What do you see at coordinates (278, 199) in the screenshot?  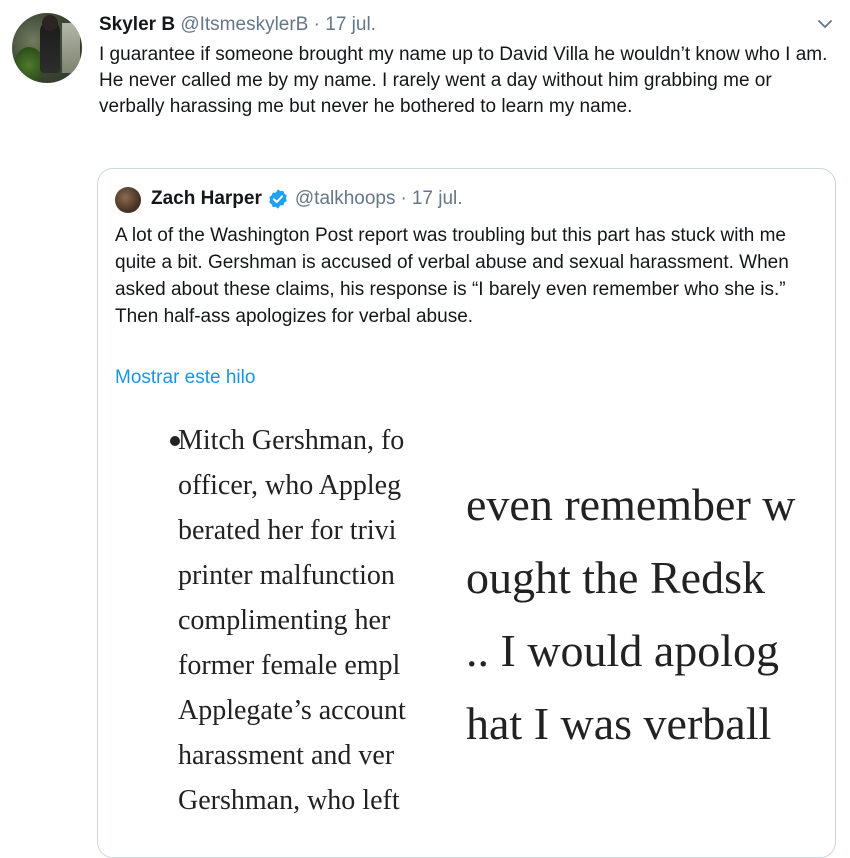 I see `verified-badge-icon` at bounding box center [278, 199].